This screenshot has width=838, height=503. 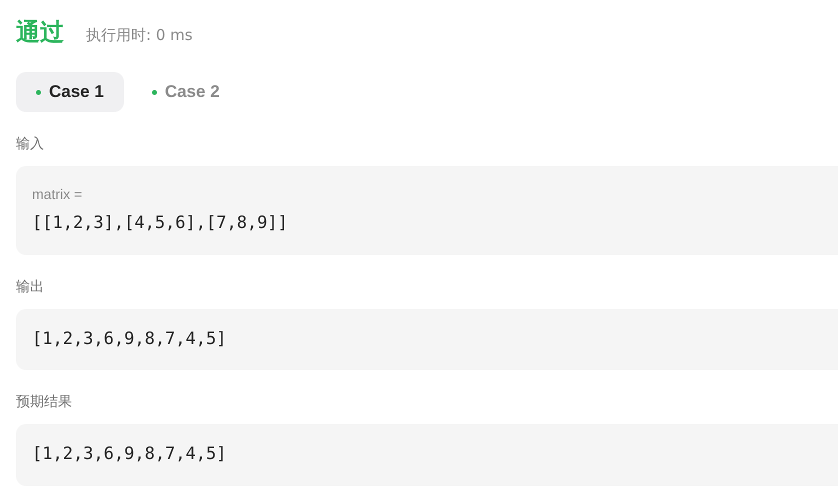 I want to click on status-title: 通过, so click(x=40, y=32).